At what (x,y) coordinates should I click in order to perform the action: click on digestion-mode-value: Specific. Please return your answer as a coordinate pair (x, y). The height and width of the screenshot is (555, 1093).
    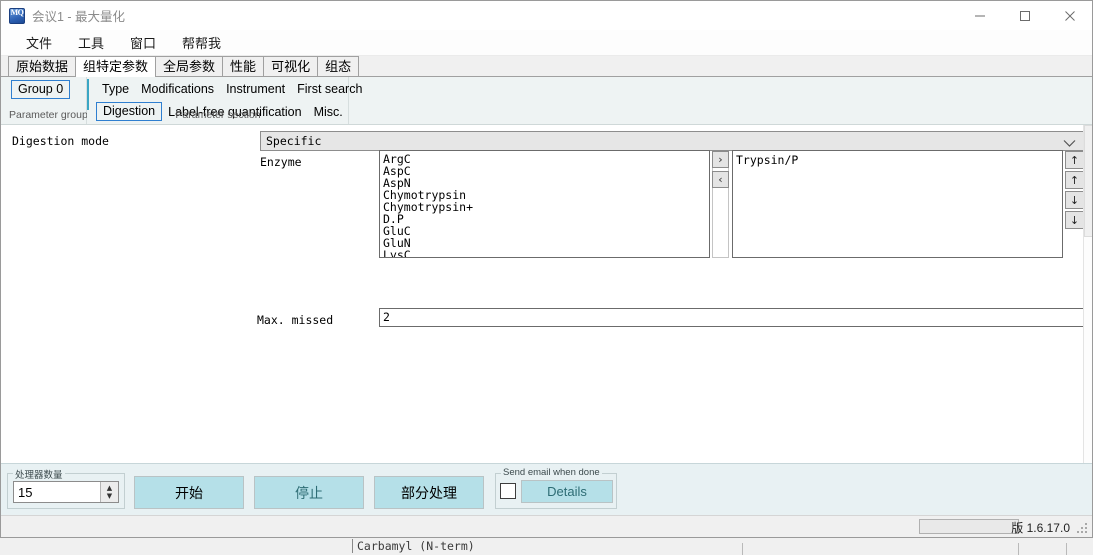
    Looking at the image, I should click on (294, 141).